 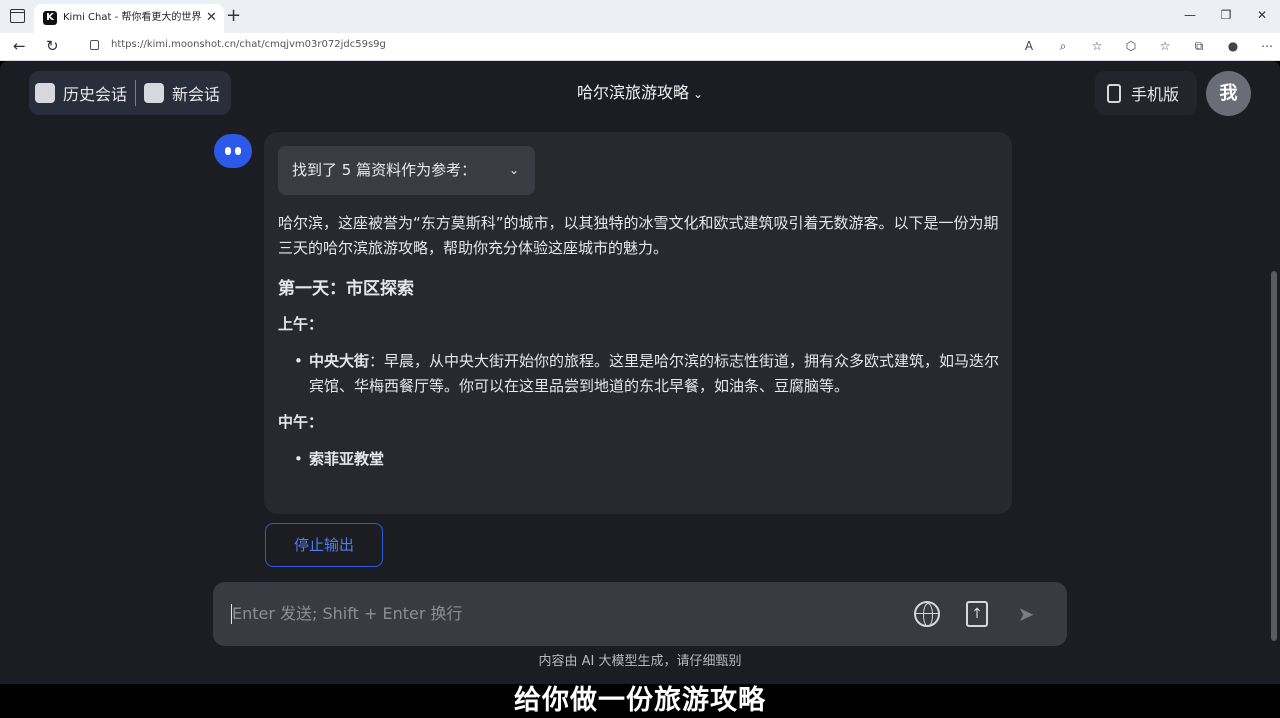 I want to click on browser-tab-bar: K Kimi Chat - 帮你看更大的世界 ✕ + — ❐ ✕, so click(x=640, y=16).